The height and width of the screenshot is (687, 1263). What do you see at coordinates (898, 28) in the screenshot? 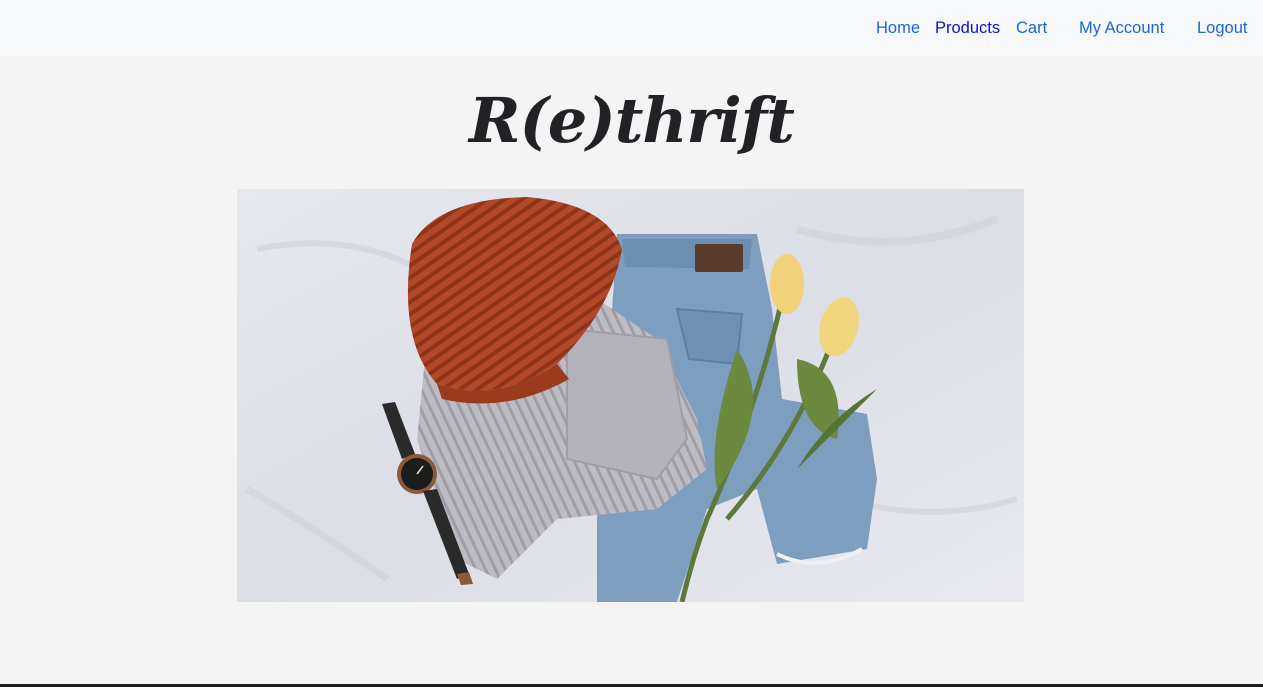
I see `nav-home-link: Home` at bounding box center [898, 28].